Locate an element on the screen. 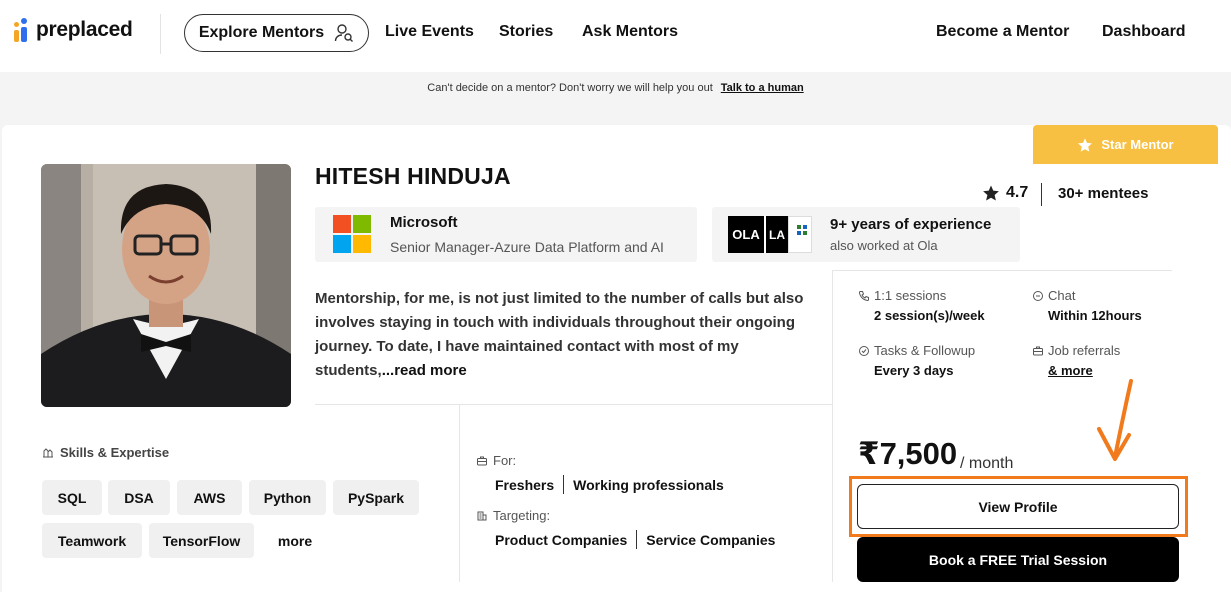  targeting-values: Product Companies Service Companies is located at coordinates (635, 539).